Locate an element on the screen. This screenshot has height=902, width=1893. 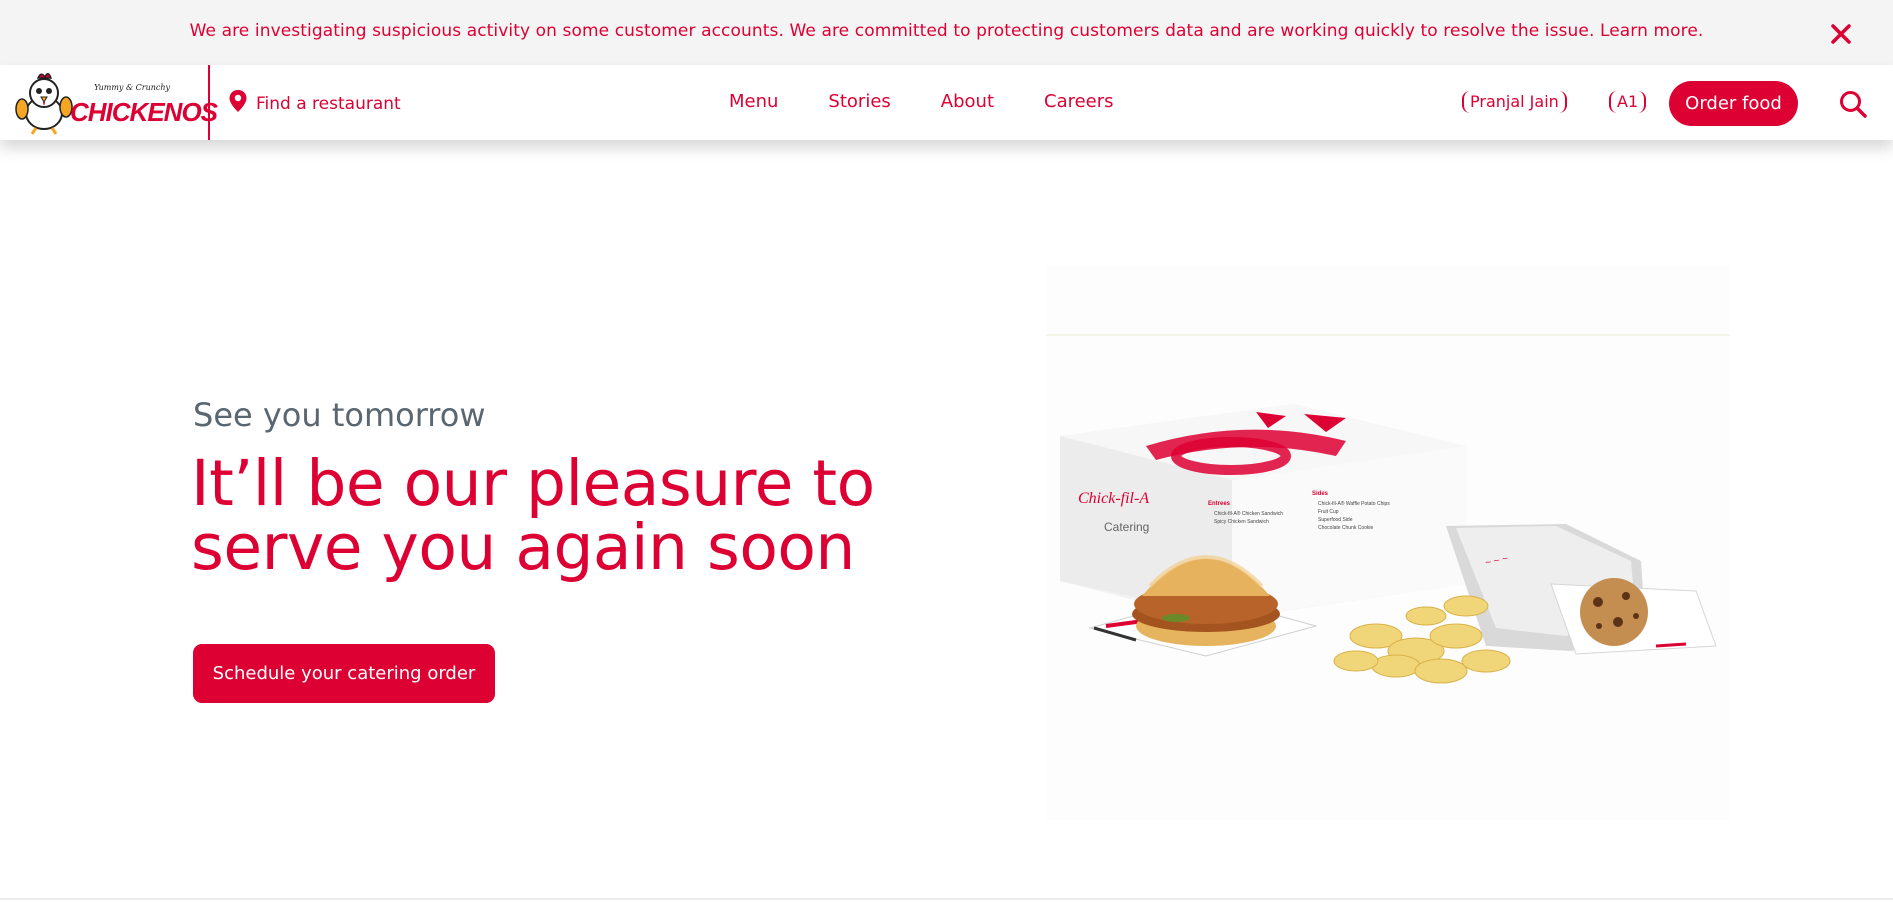
logo-divider is located at coordinates (209, 102).